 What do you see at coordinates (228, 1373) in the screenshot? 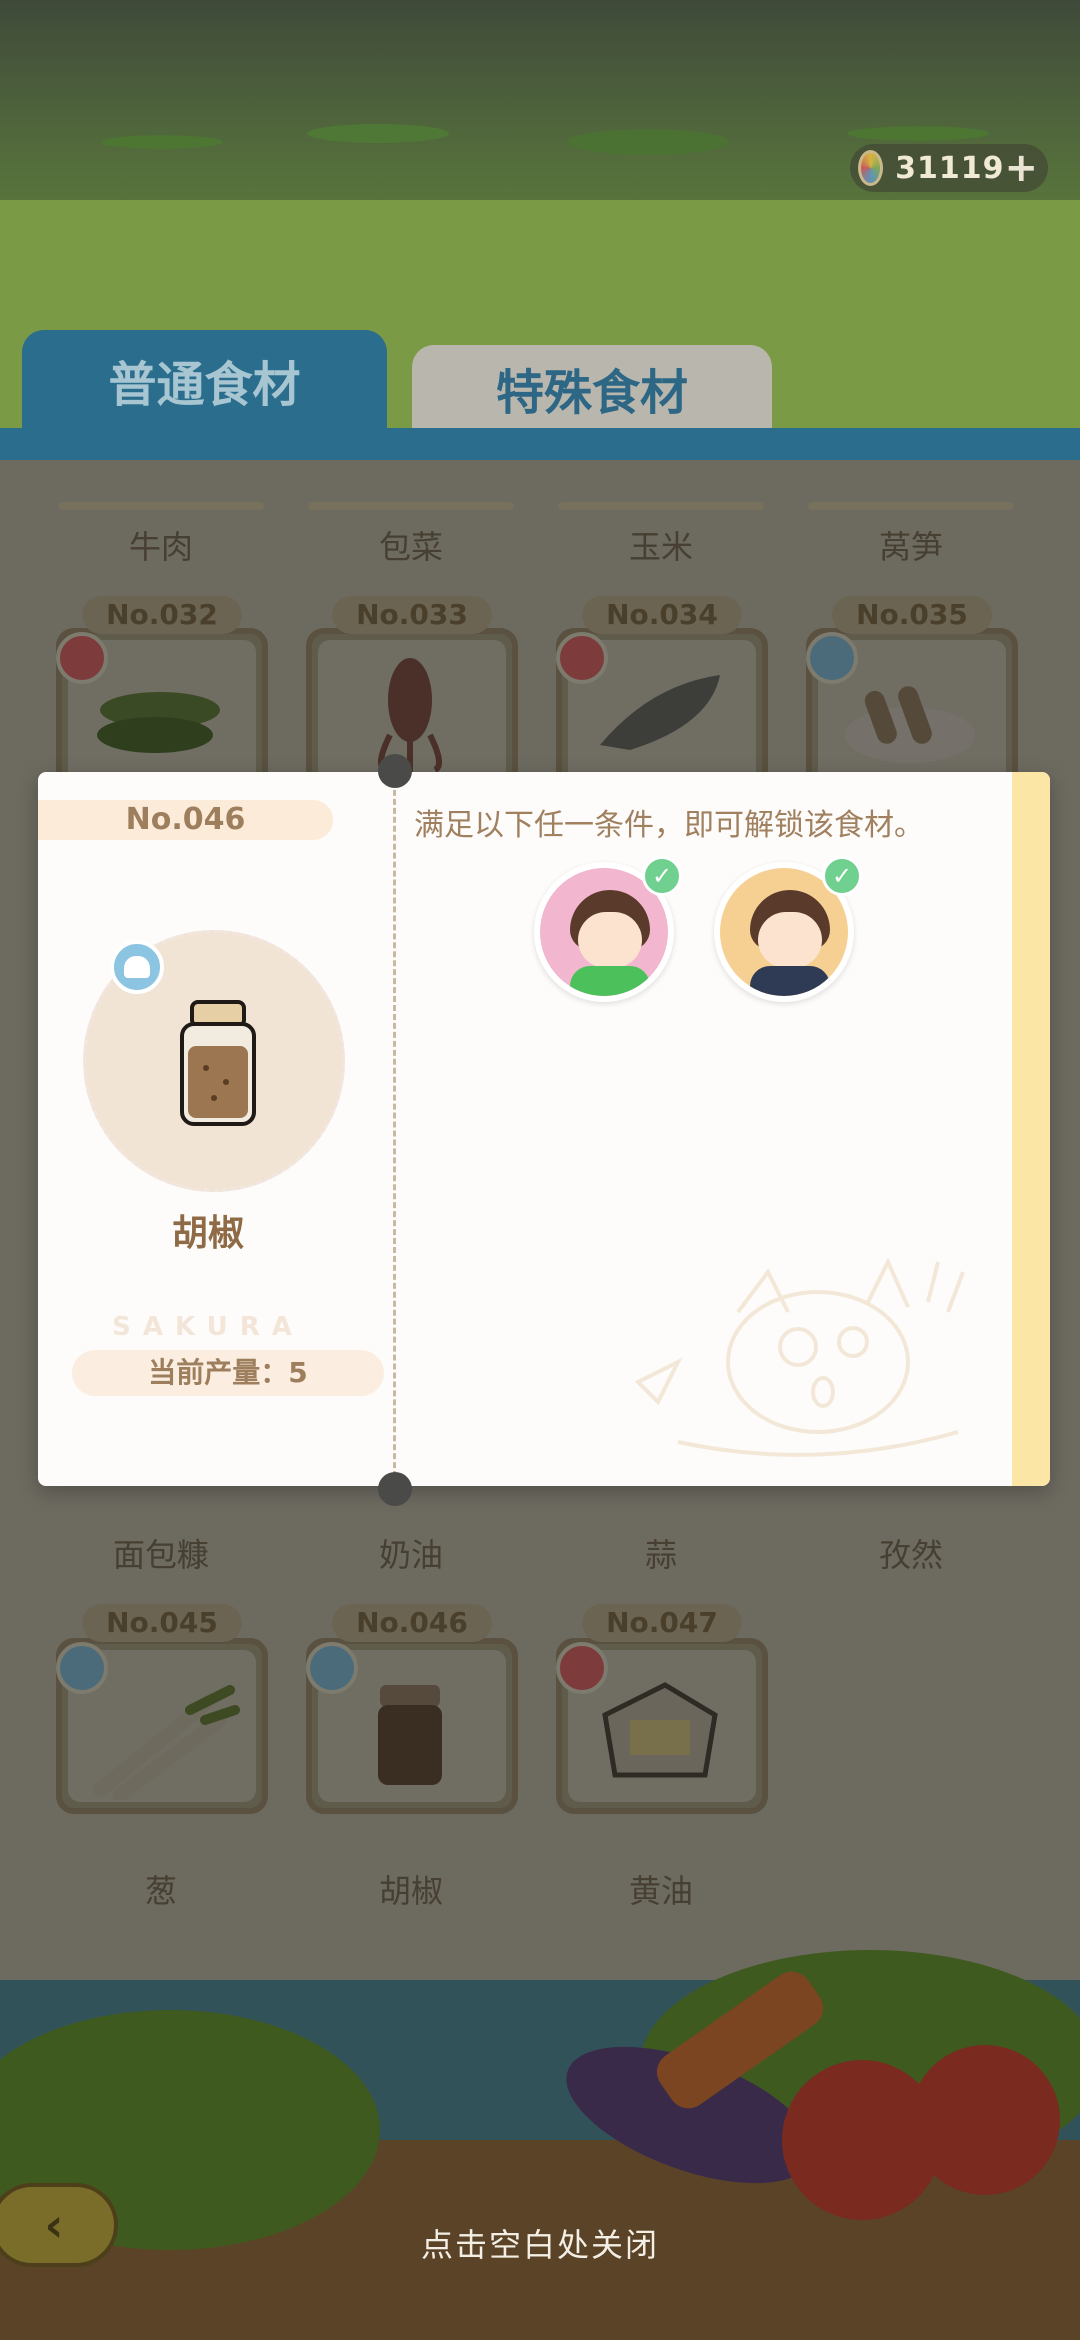
I see `current-output: 当前产量：5` at bounding box center [228, 1373].